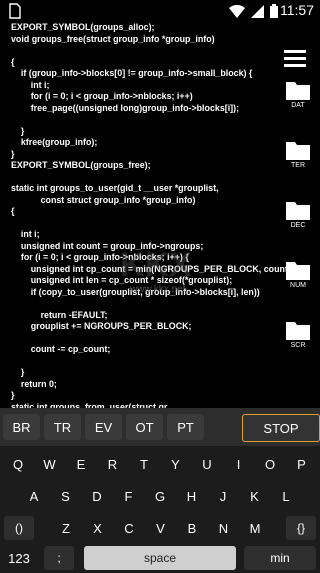  What do you see at coordinates (224, 528) in the screenshot?
I see `key-n: N` at bounding box center [224, 528].